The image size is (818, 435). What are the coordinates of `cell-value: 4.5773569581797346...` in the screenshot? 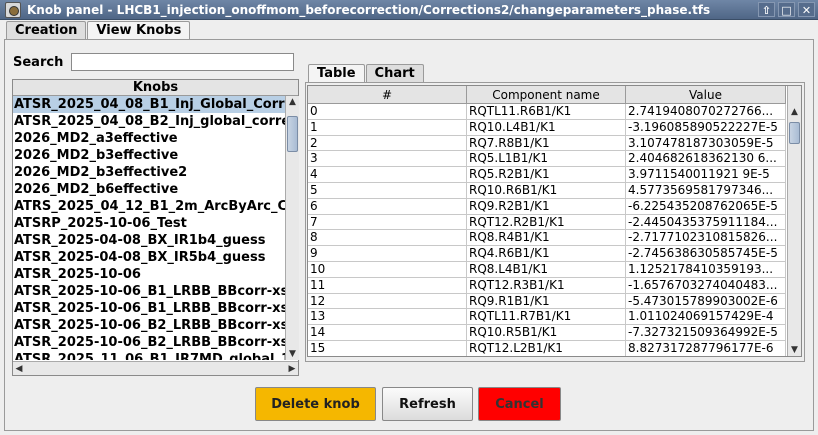 It's located at (706, 190).